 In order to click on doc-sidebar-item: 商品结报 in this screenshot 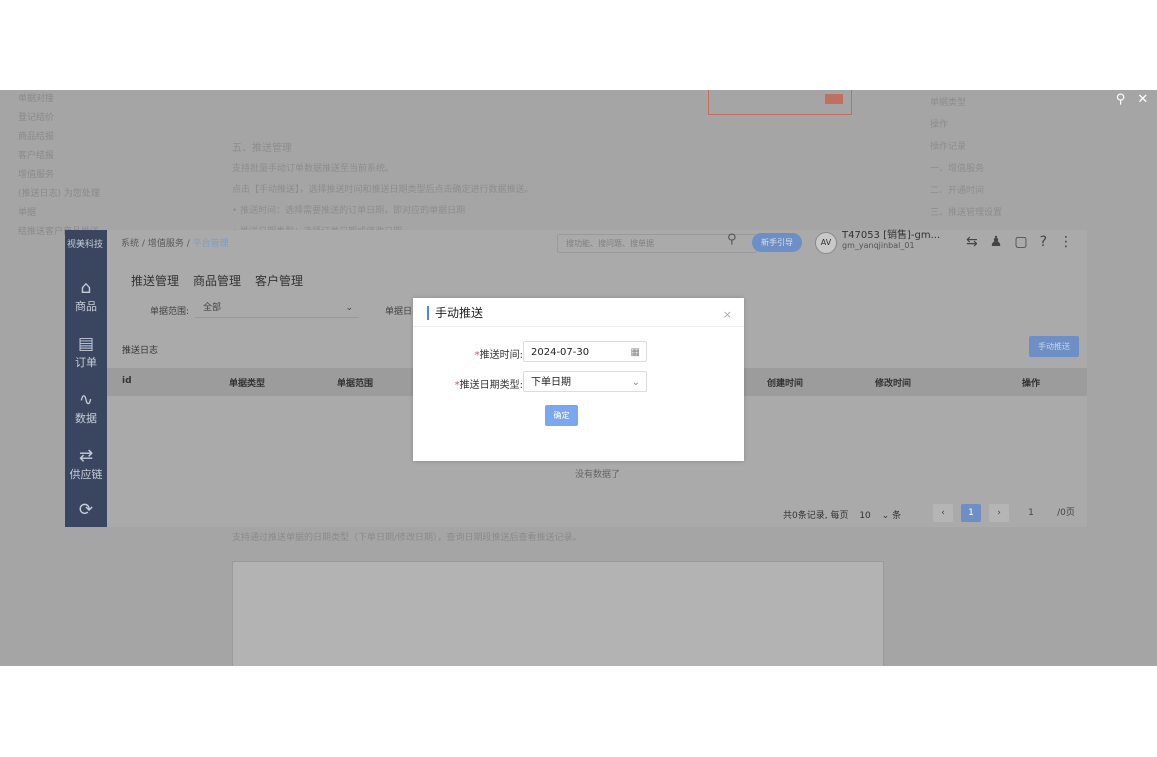, I will do `click(36, 137)`.